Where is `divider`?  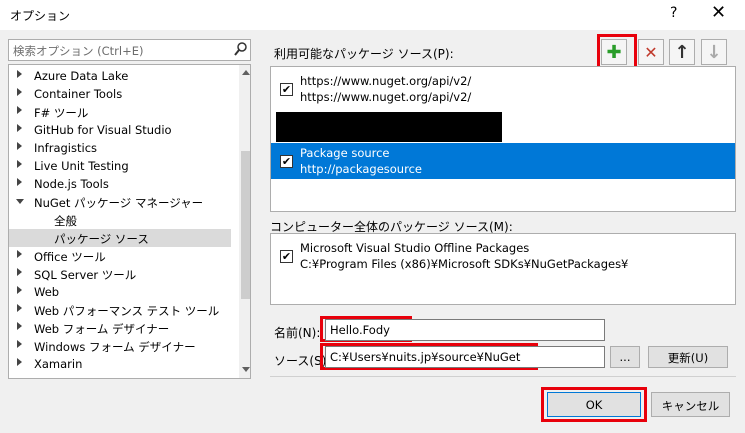 divider is located at coordinates (503, 376).